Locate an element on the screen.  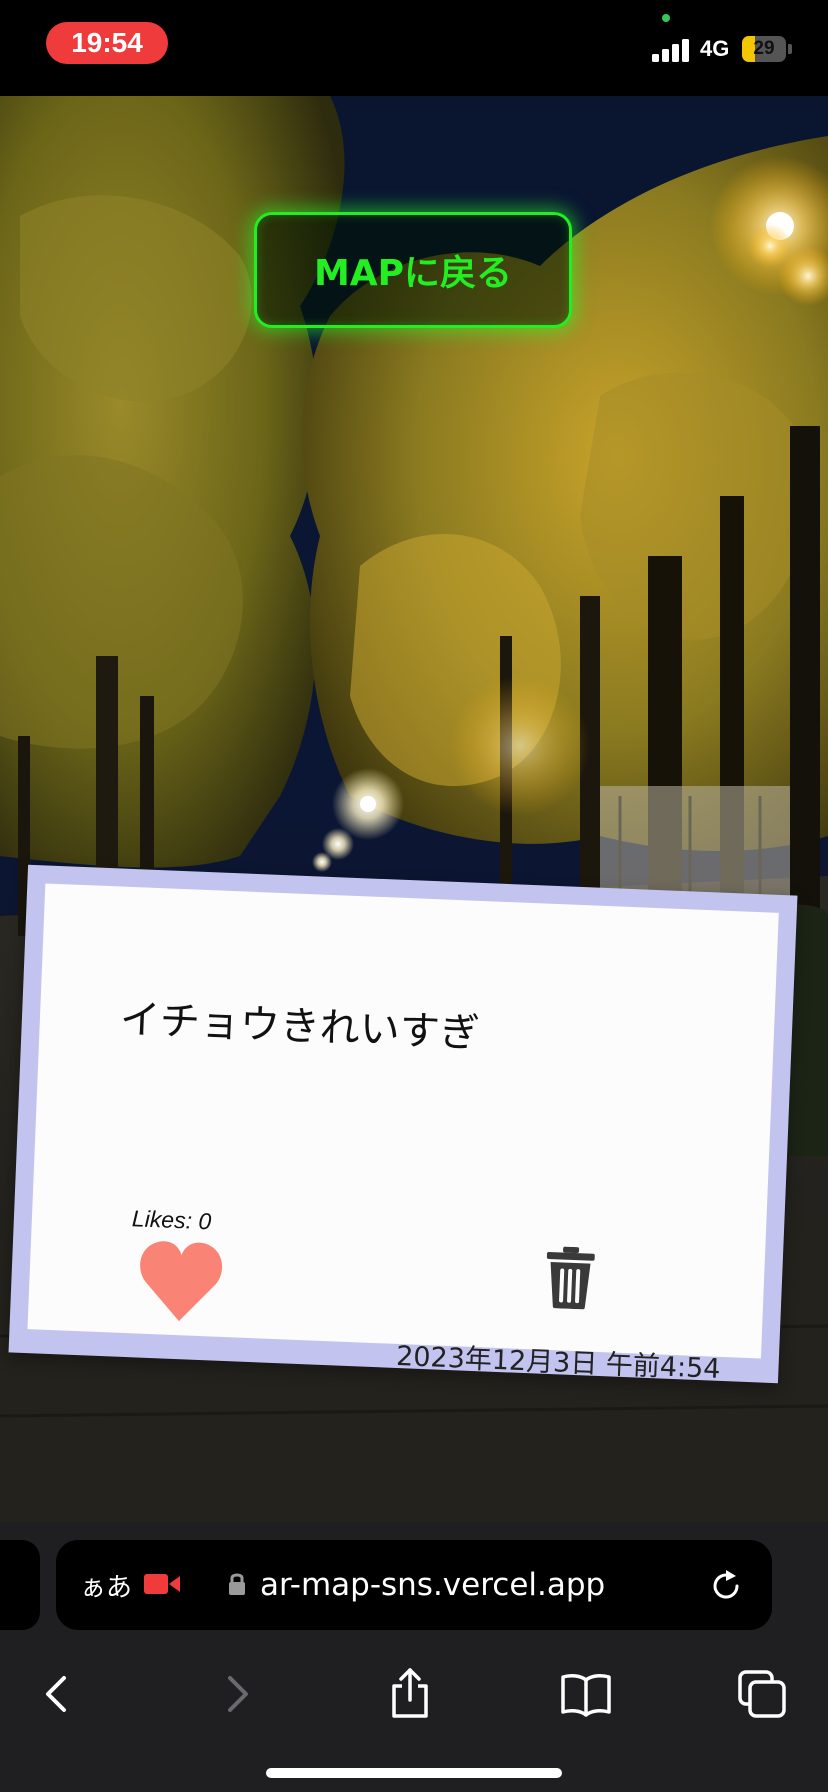
camera-indicator-dot is located at coordinates (666, 18).